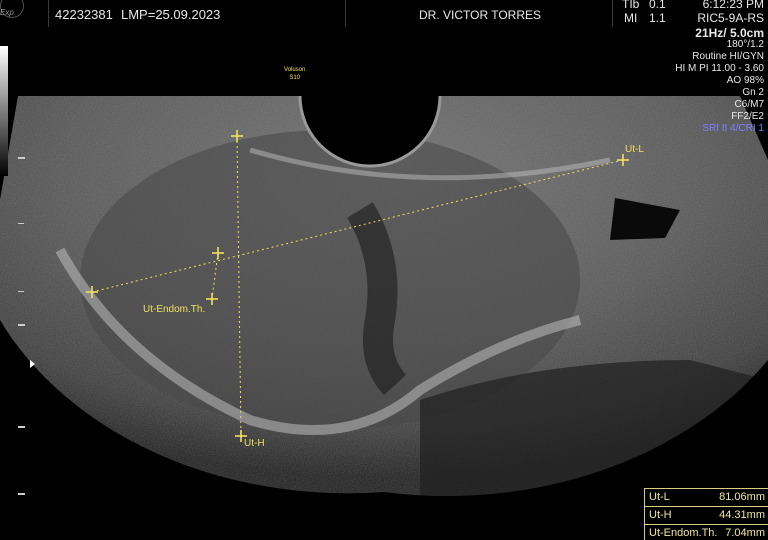 This screenshot has height=540, width=768. What do you see at coordinates (742, 497) in the screenshot?
I see `measurement-value: 81.06mm` at bounding box center [742, 497].